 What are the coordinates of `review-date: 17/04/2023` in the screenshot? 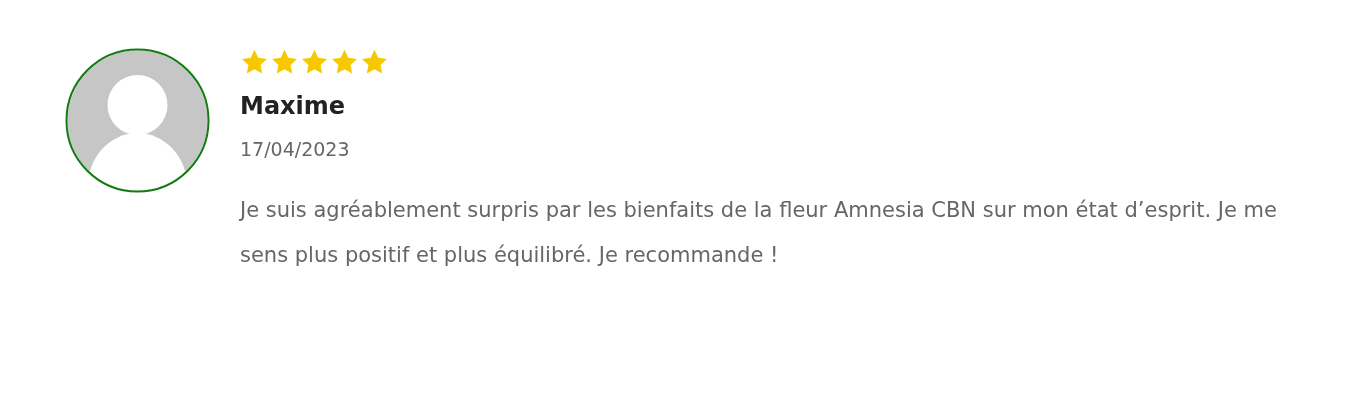 It's located at (295, 149).